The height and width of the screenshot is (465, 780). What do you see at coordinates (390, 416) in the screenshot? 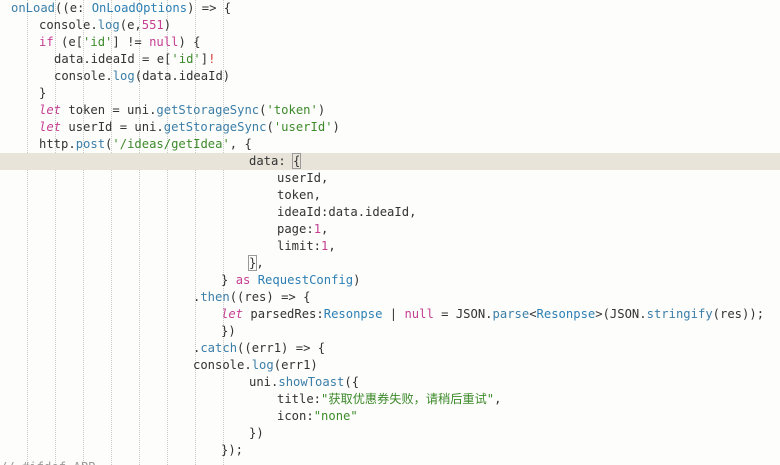
I see `code-line: icon:"none"` at bounding box center [390, 416].